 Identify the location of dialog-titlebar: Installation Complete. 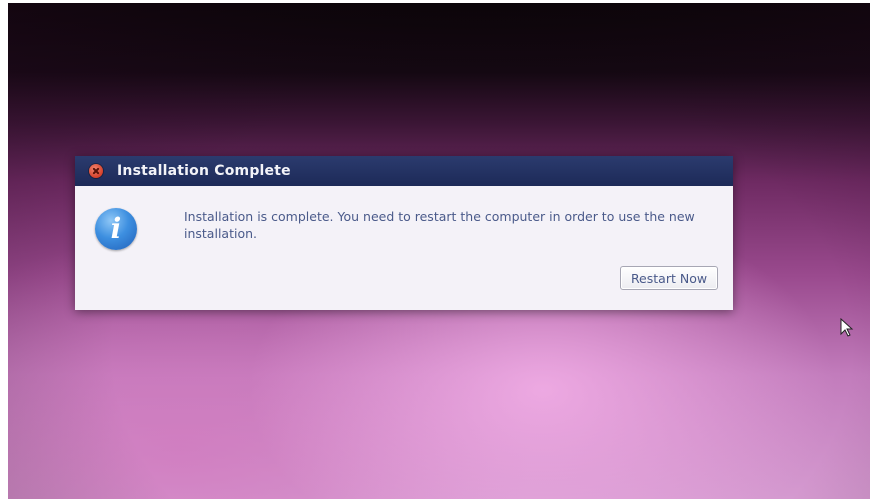
(404, 171).